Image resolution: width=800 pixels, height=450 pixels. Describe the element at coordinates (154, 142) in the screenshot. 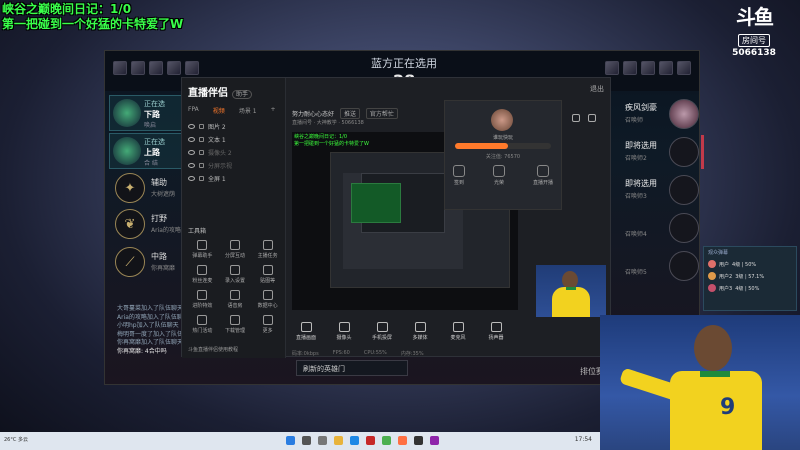

I see `slot-status: 正在选` at that location.